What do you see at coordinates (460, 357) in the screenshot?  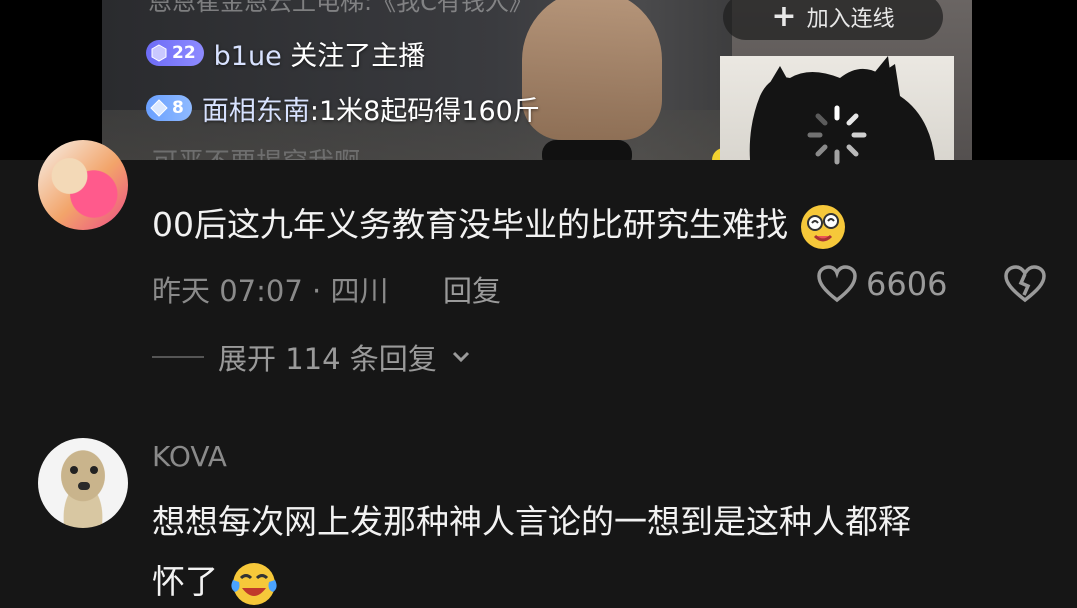 I see `chevron-down-icon` at bounding box center [460, 357].